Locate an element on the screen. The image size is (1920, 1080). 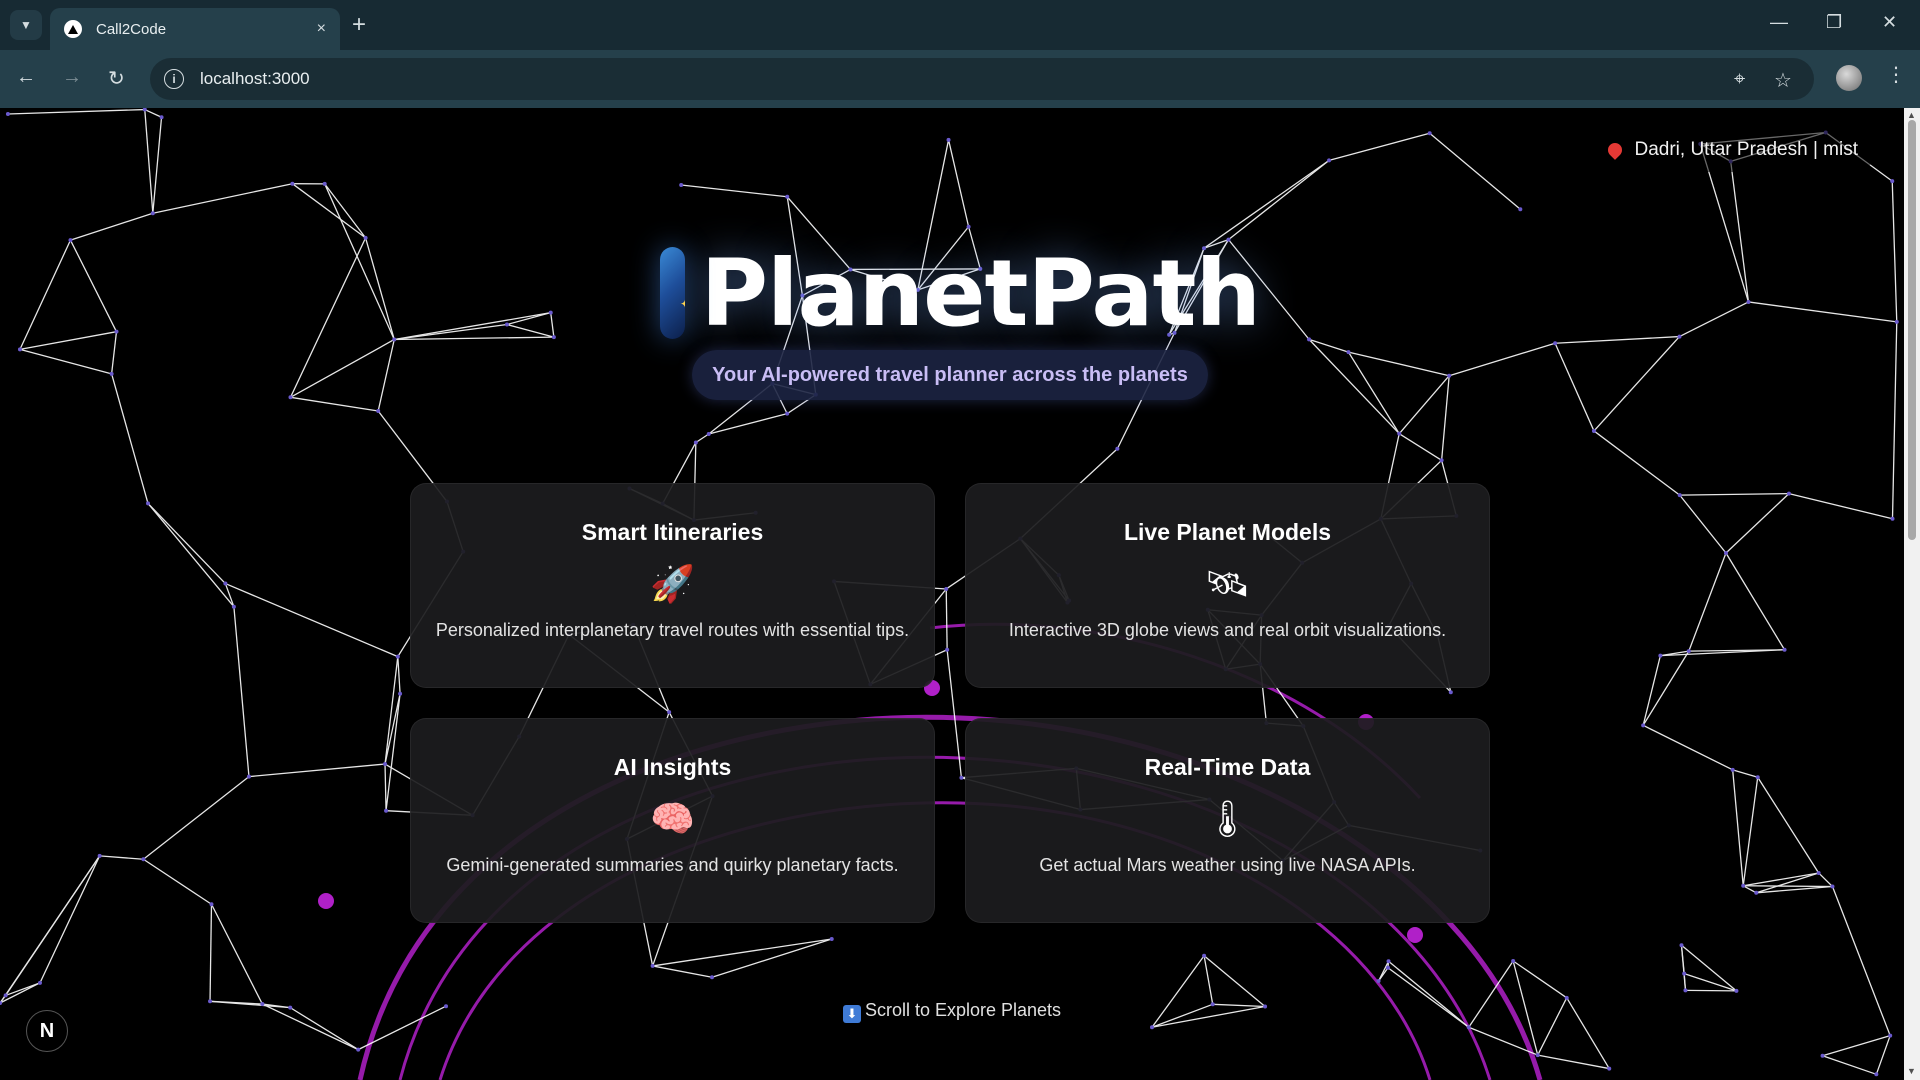
feature-title: Live Planet Models is located at coordinates (1227, 532).